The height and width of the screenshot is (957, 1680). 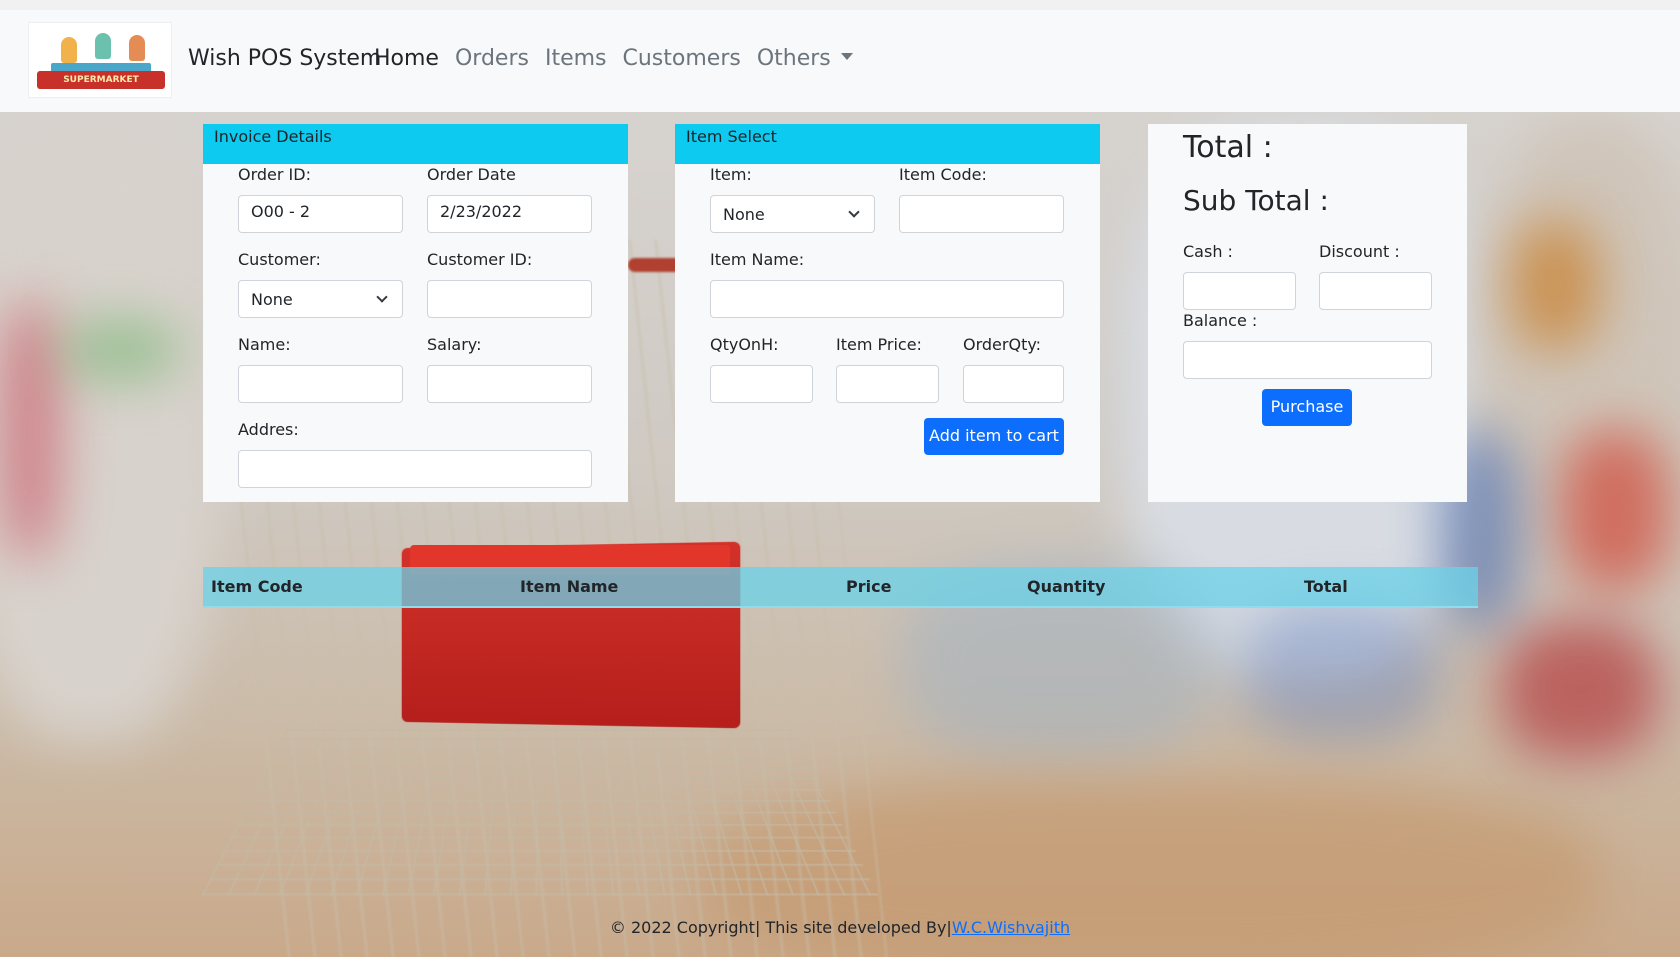 What do you see at coordinates (509, 384) in the screenshot?
I see `salary-input` at bounding box center [509, 384].